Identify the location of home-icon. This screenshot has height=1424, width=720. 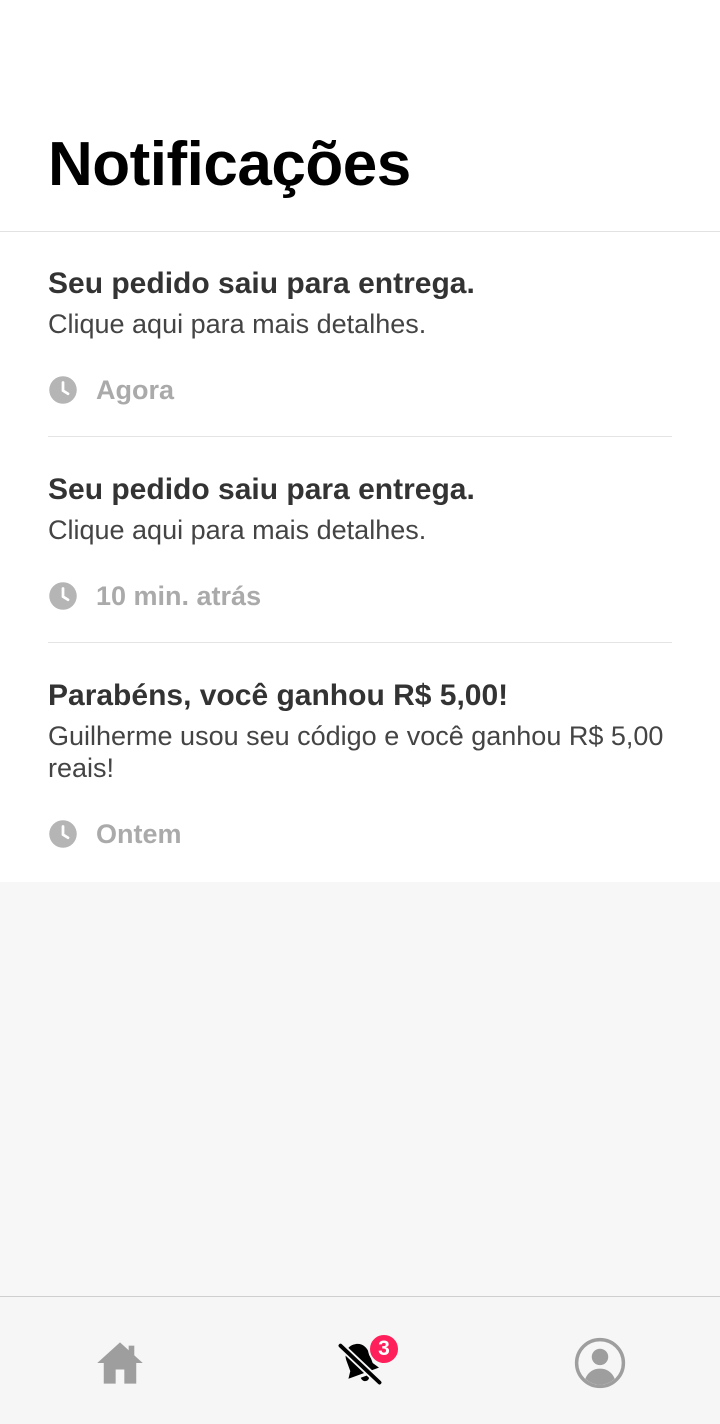
(120, 1363).